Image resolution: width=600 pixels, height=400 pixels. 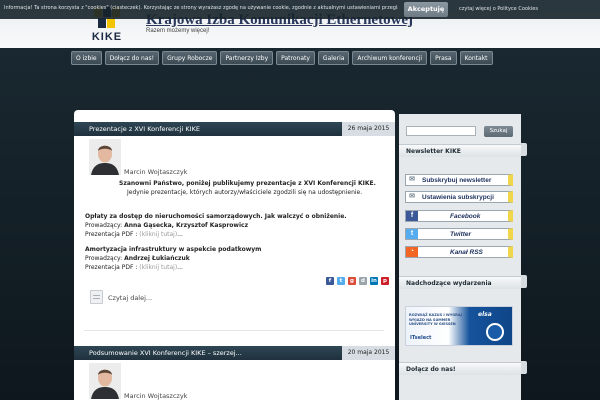 What do you see at coordinates (412, 234) in the screenshot?
I see `twitter-icon: t` at bounding box center [412, 234].